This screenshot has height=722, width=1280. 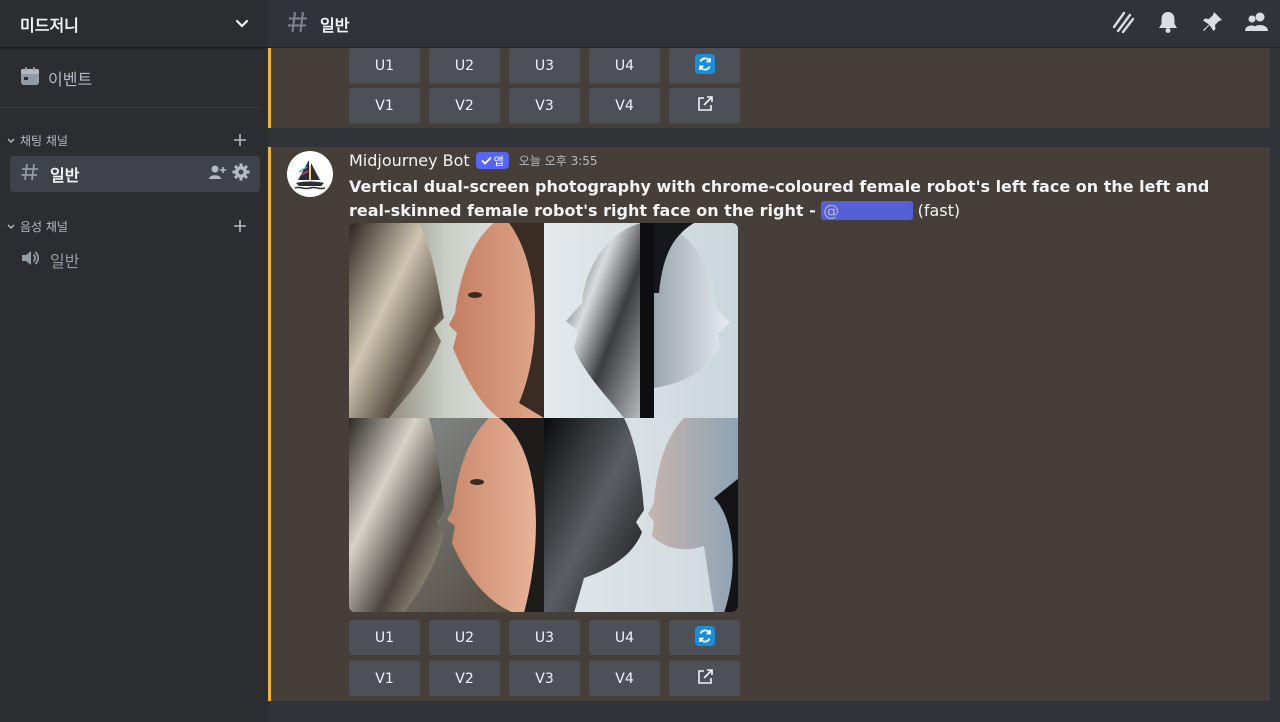 What do you see at coordinates (241, 174) in the screenshot?
I see `gear-icon` at bounding box center [241, 174].